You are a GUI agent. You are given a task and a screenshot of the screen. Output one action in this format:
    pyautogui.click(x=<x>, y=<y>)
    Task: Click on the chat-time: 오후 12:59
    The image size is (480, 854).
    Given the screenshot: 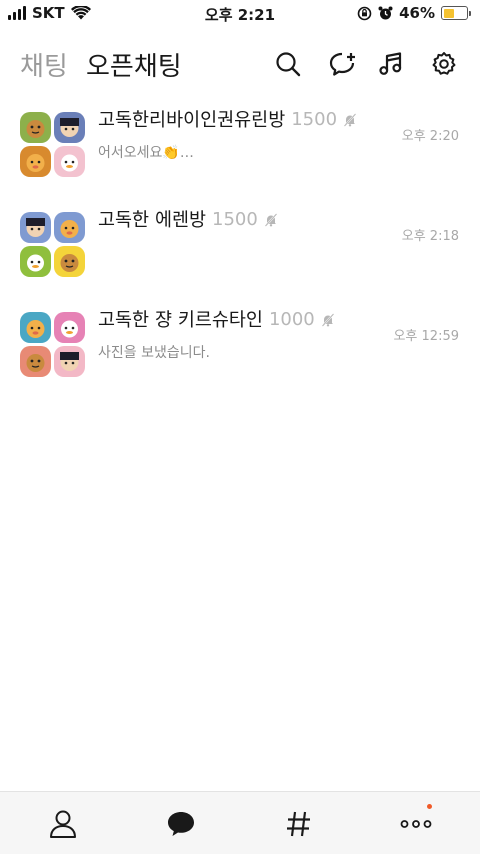 What is the action you would take?
    pyautogui.click(x=426, y=336)
    